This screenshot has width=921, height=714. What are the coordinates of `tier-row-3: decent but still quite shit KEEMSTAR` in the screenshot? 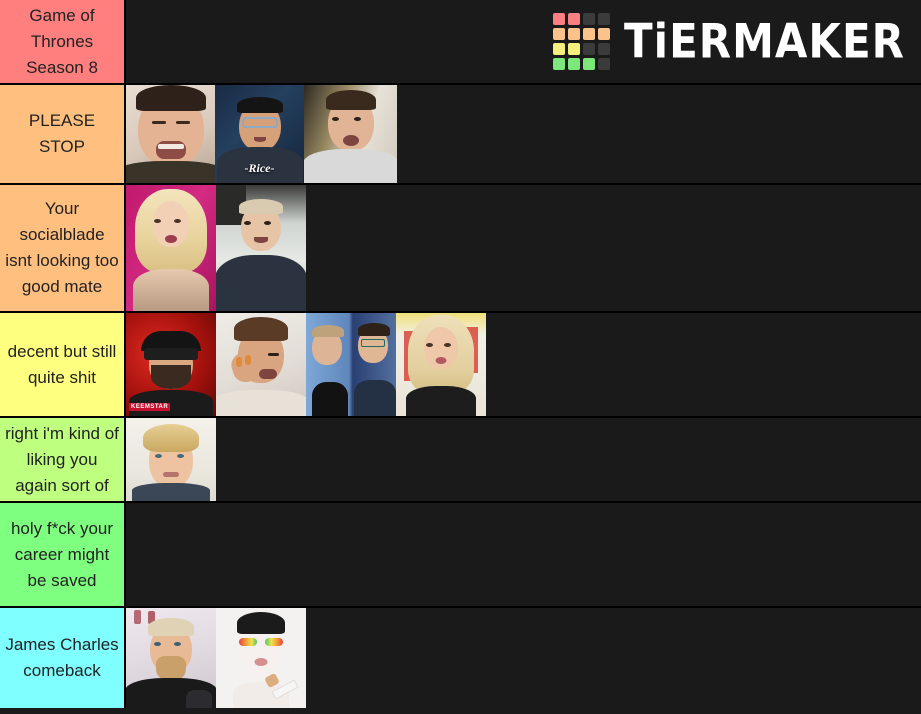 It's located at (460, 365).